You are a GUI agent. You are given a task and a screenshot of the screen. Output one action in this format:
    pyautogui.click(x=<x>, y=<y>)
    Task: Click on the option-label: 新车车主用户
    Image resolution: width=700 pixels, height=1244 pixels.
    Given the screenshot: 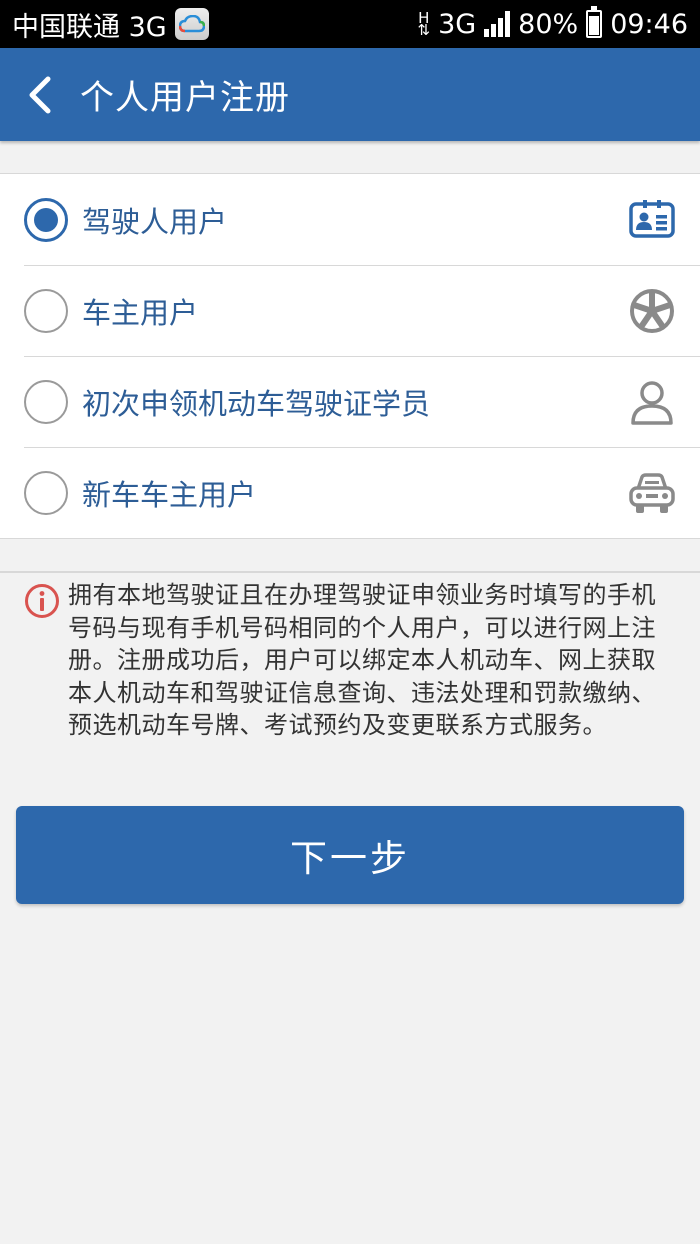 What is the action you would take?
    pyautogui.click(x=169, y=494)
    